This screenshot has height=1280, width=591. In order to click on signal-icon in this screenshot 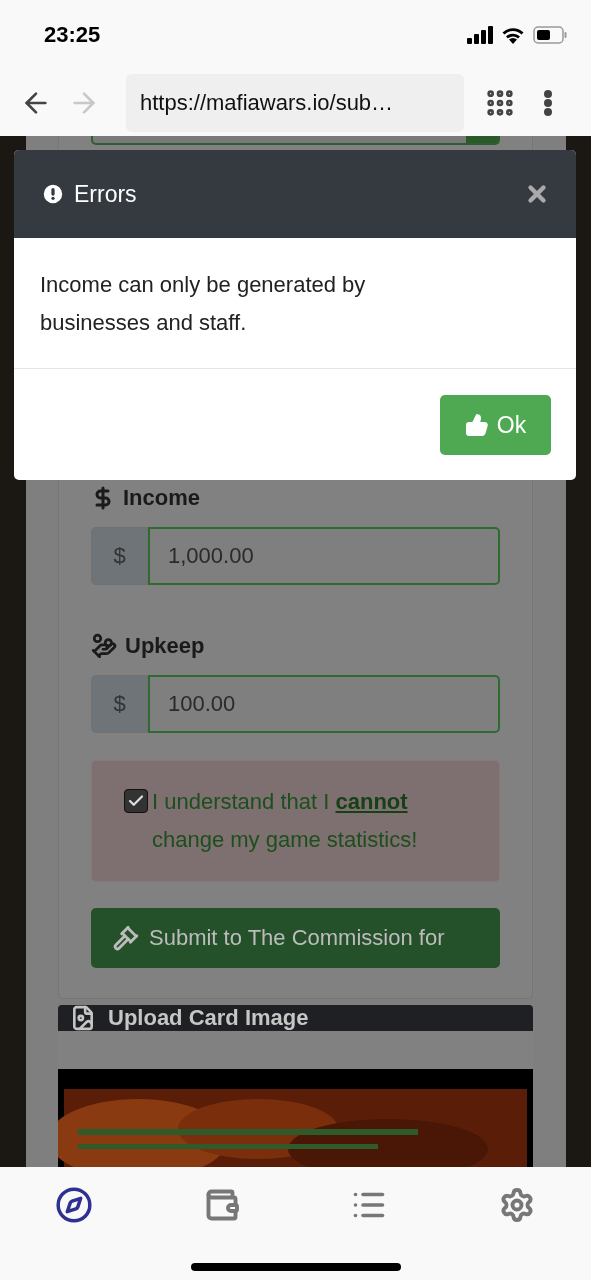, I will do `click(480, 35)`.